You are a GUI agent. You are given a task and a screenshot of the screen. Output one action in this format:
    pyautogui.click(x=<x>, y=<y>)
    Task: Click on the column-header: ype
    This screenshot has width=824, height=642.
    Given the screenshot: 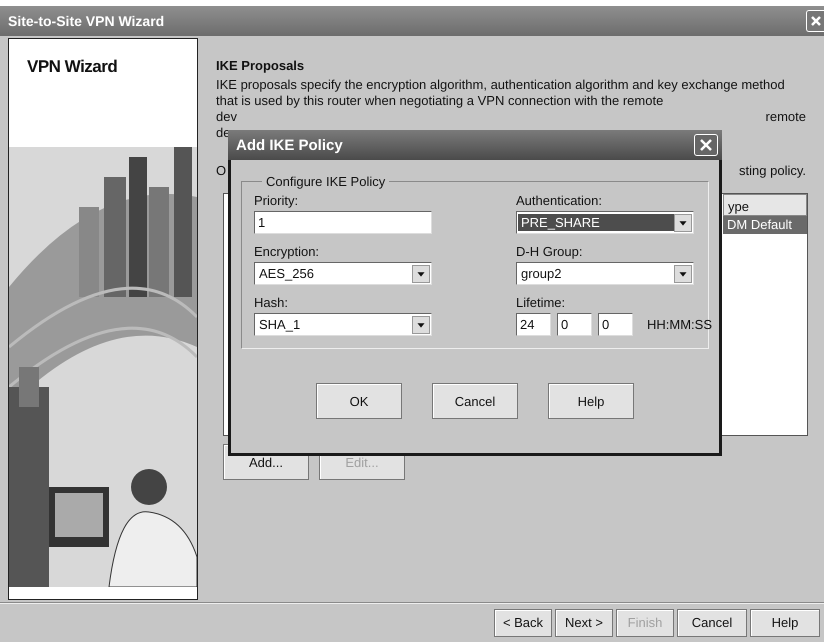 What is the action you would take?
    pyautogui.click(x=765, y=205)
    